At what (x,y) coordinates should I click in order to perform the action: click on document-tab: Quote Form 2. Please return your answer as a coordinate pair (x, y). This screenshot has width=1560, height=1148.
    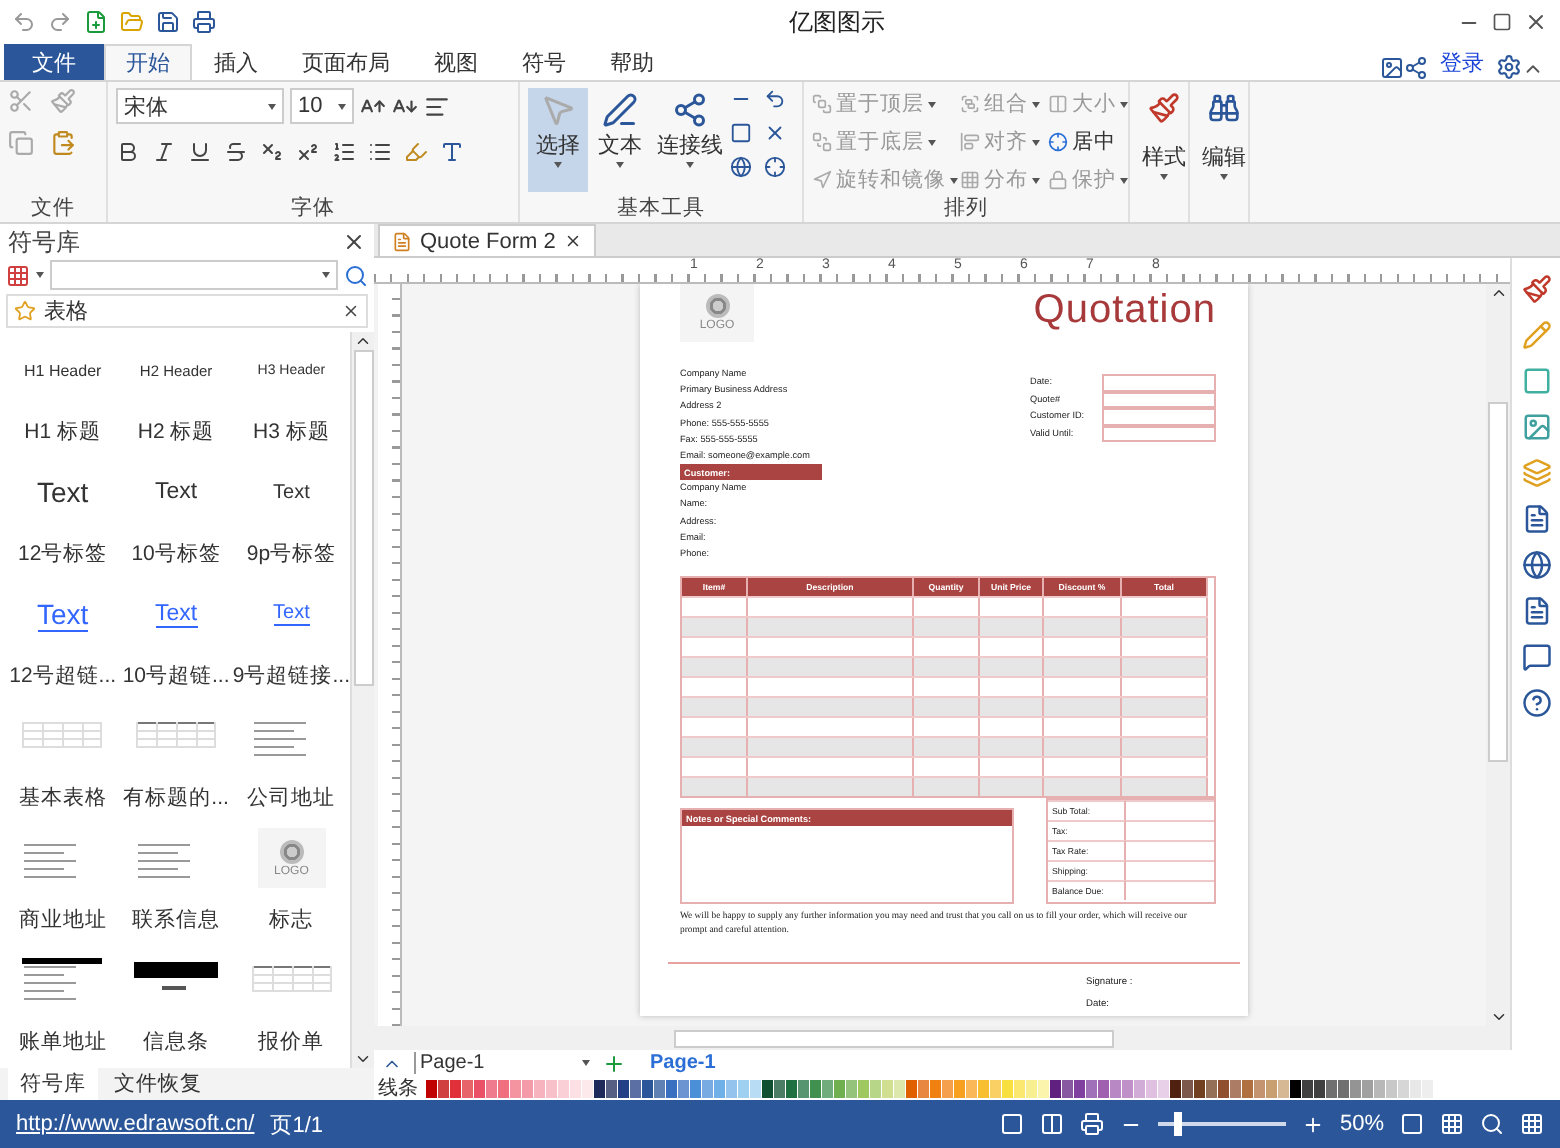
    Looking at the image, I should click on (487, 240).